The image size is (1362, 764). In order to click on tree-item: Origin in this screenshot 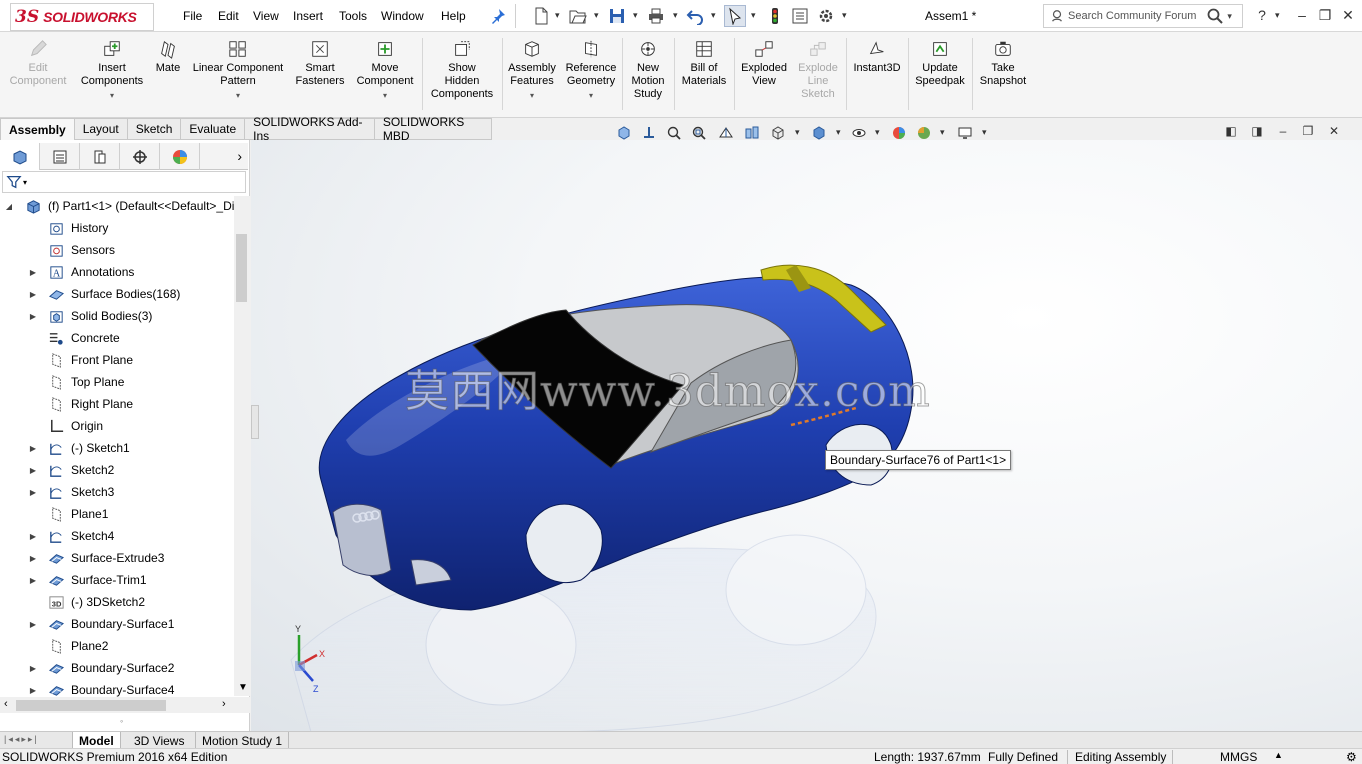, I will do `click(117, 426)`.